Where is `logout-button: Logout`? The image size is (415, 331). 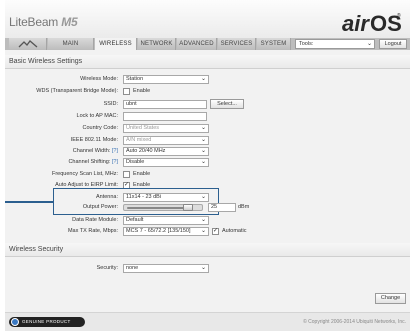
logout-button: Logout is located at coordinates (393, 44).